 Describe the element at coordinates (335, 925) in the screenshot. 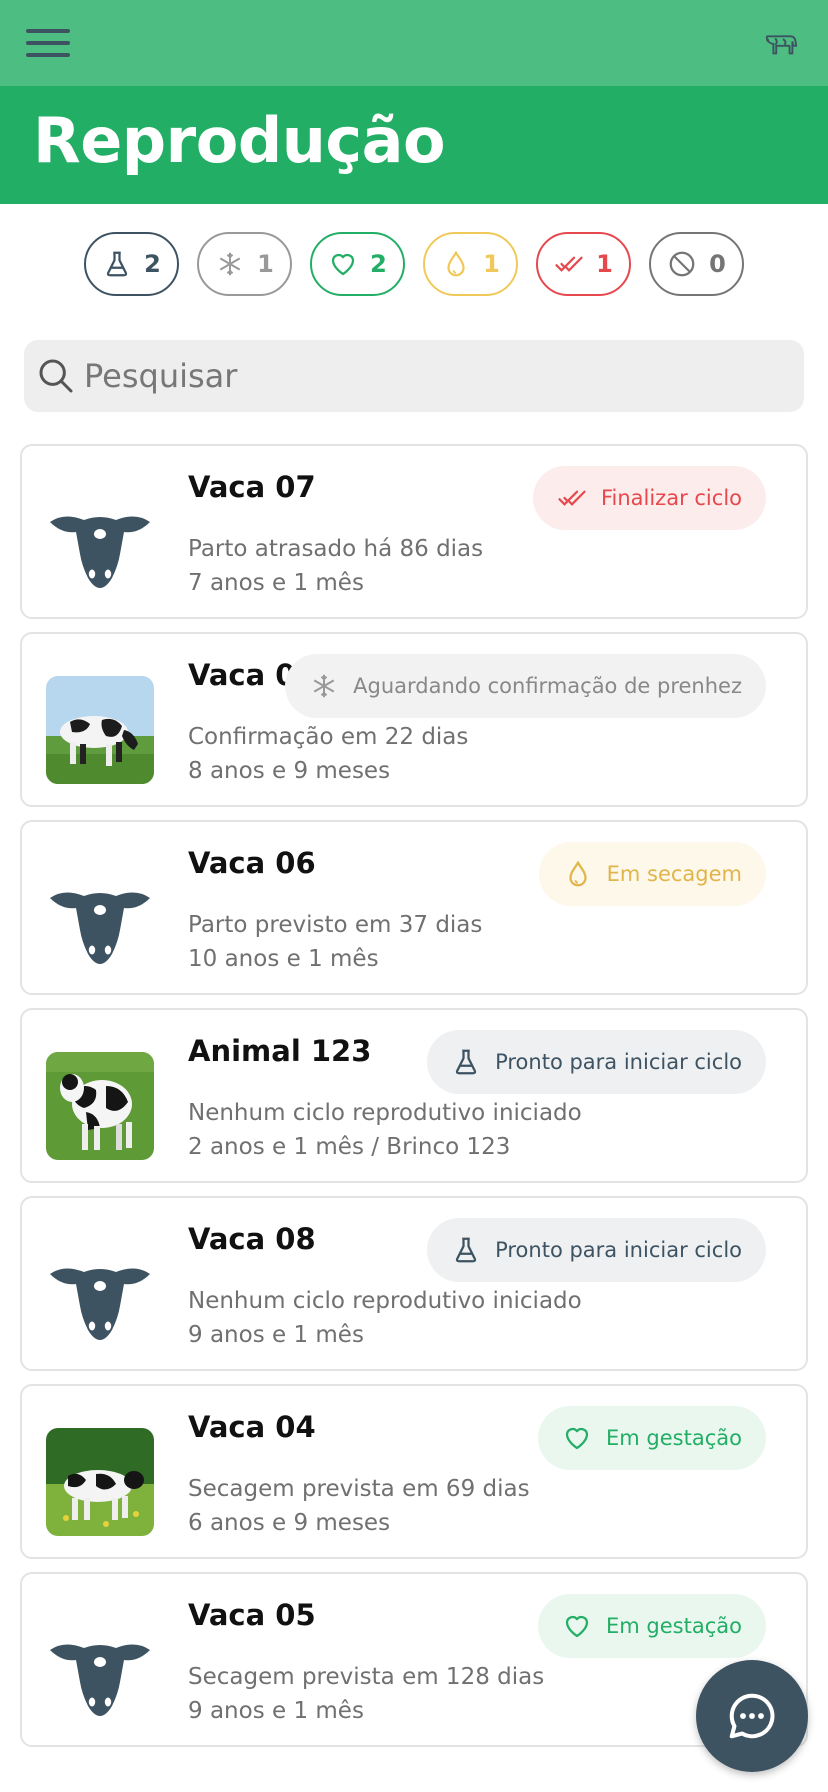

I see `animal-status-detail: Parto previsto em 37 dias` at that location.